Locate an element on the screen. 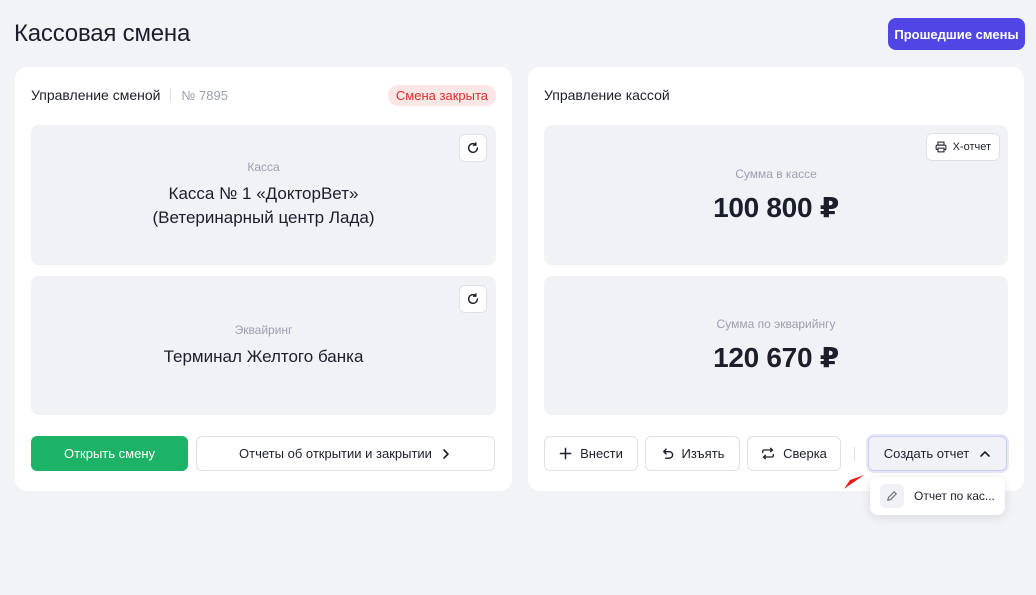 The image size is (1036, 595). acquiring-sum-label: Сумма по экварийнгу is located at coordinates (776, 324).